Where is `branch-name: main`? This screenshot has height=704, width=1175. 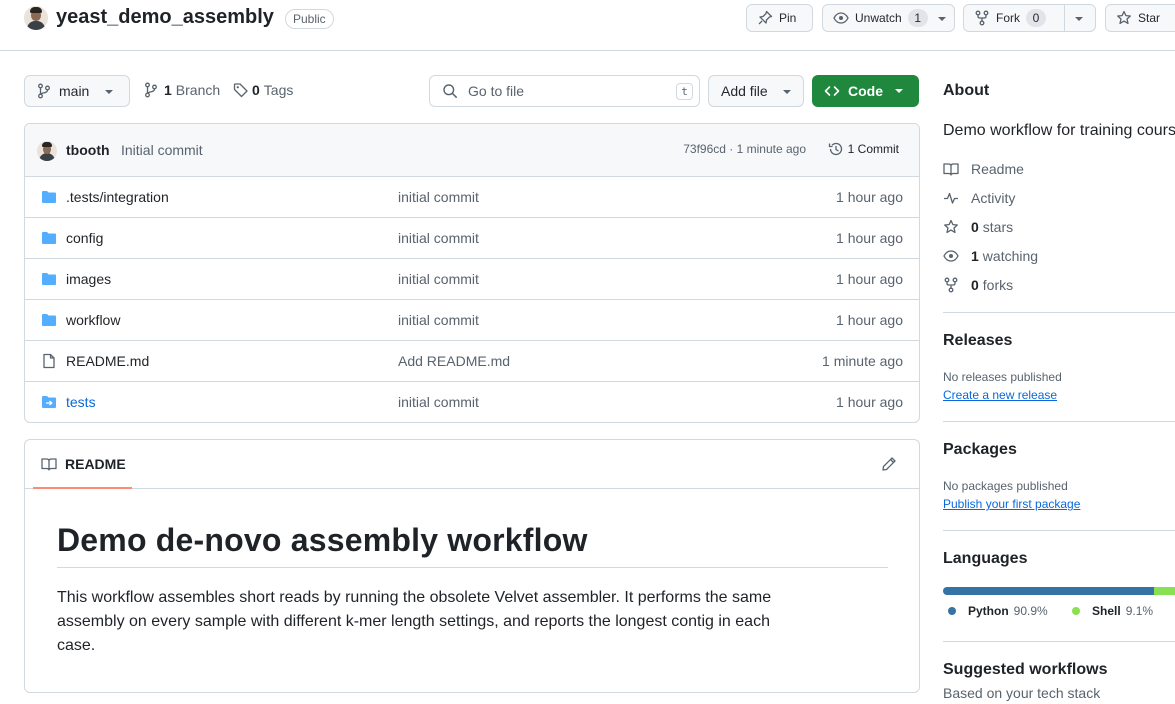
branch-name: main is located at coordinates (74, 91).